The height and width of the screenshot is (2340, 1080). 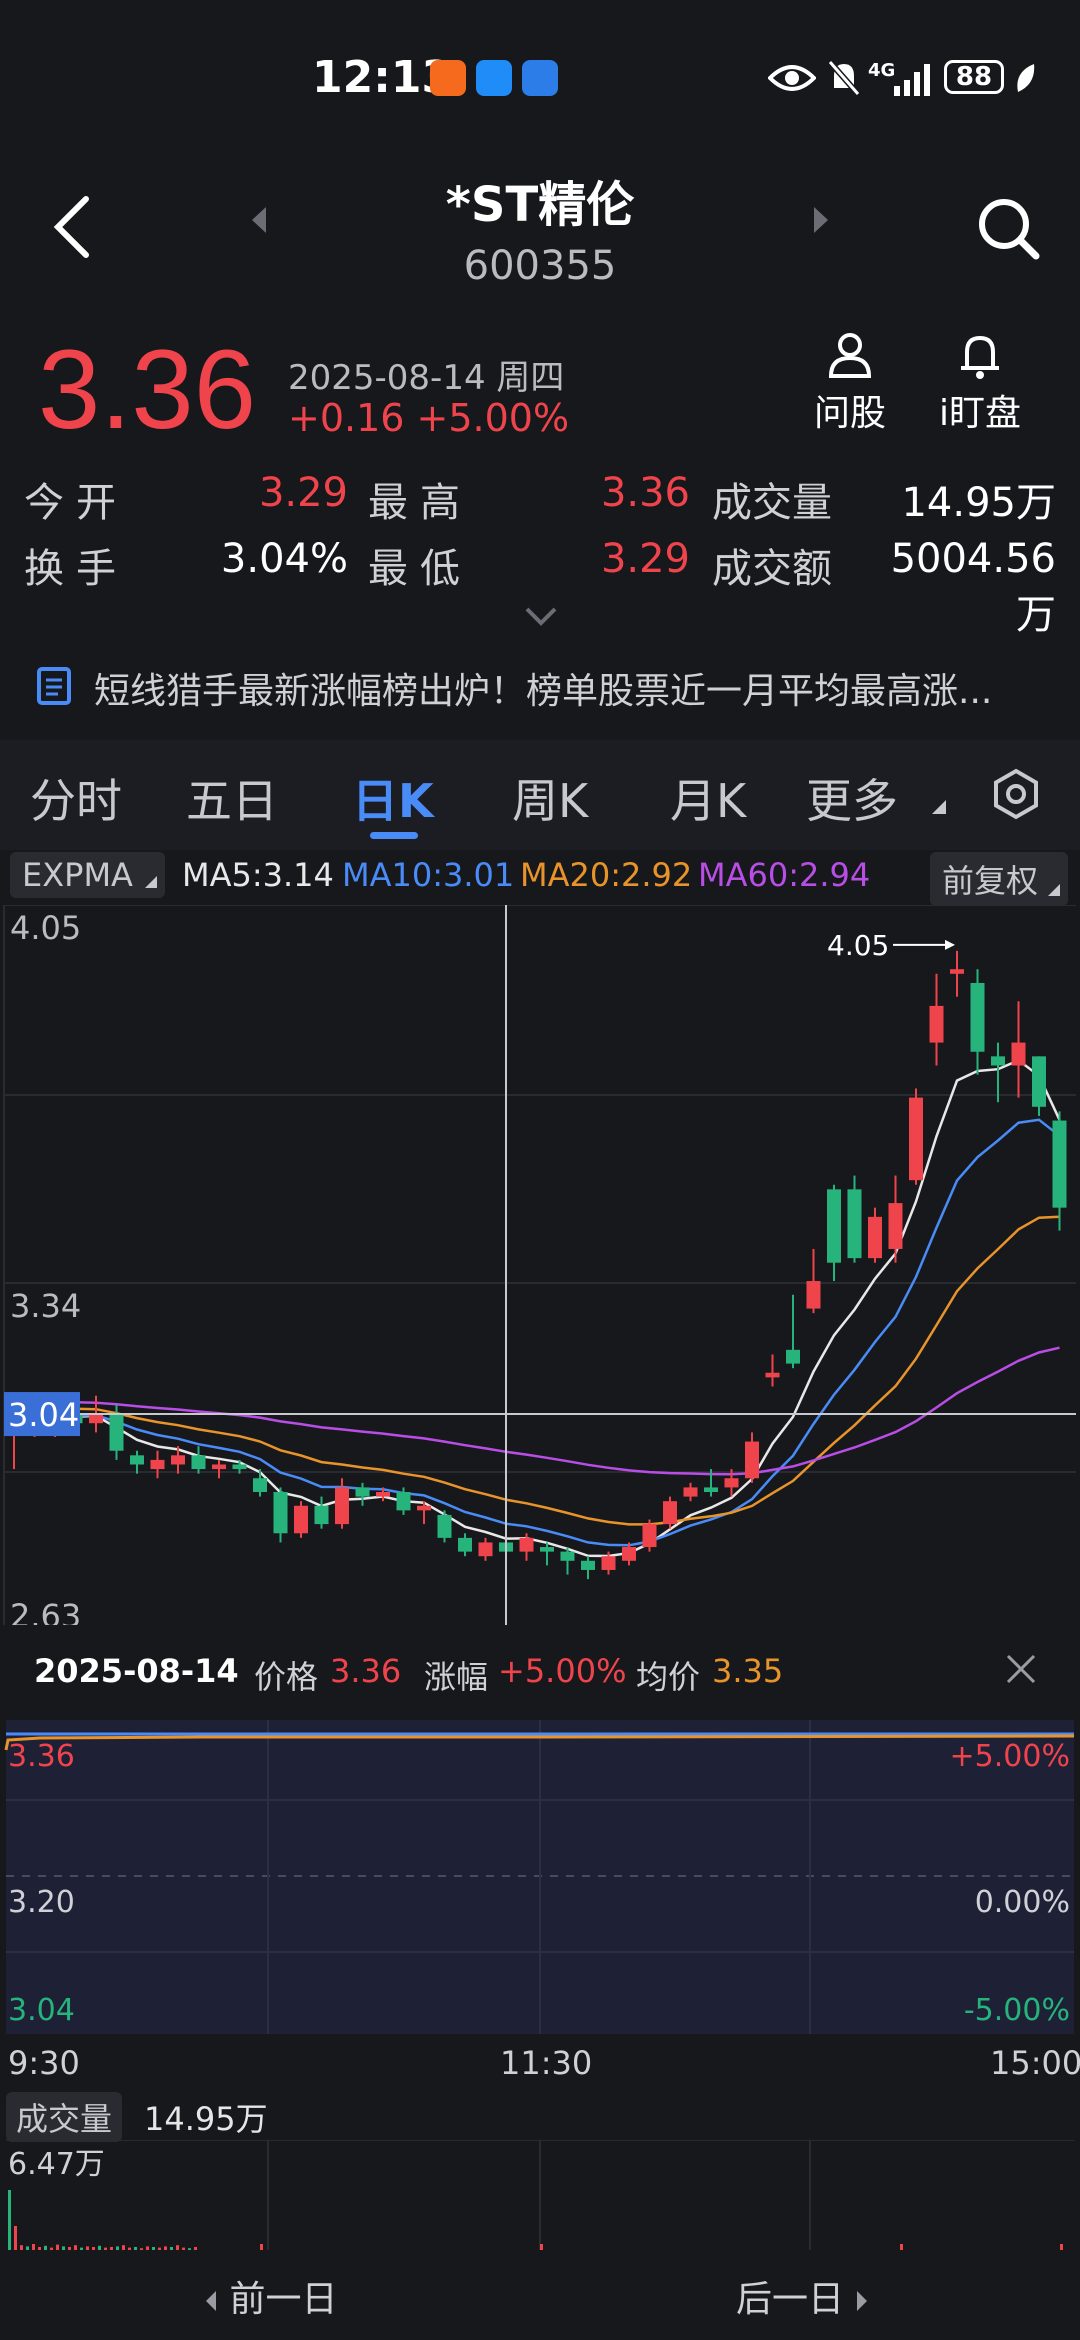 What do you see at coordinates (393, 798) in the screenshot?
I see `tab-daily-k: 日K` at bounding box center [393, 798].